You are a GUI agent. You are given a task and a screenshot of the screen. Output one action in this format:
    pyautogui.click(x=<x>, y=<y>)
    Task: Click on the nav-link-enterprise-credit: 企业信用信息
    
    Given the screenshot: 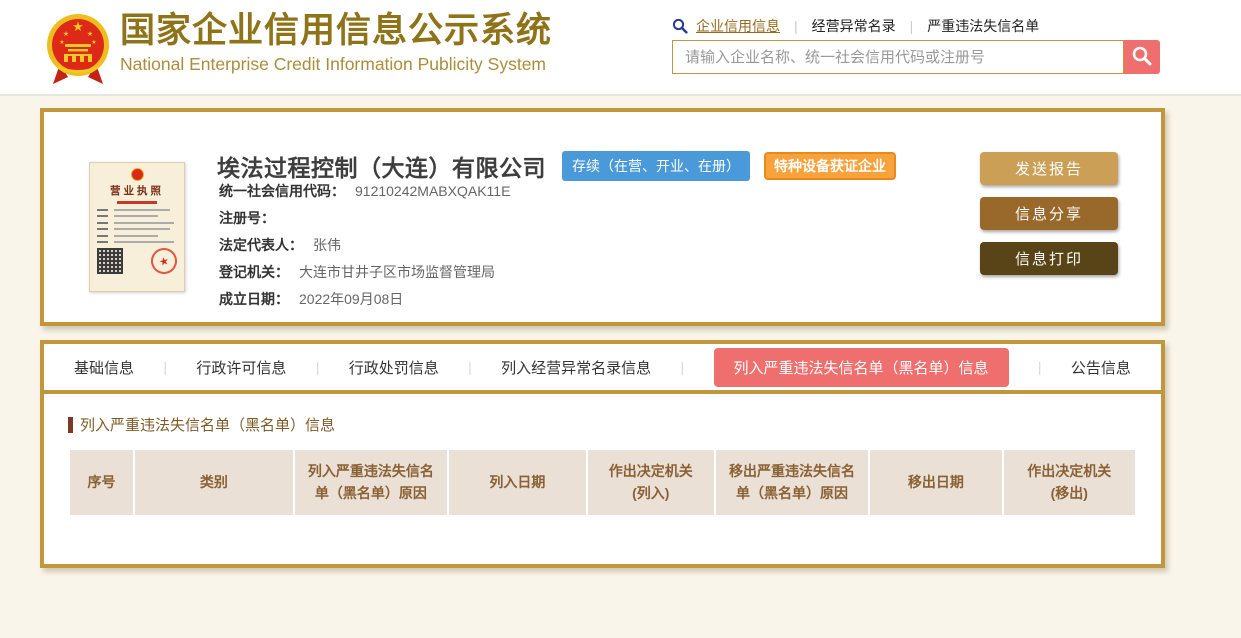 What is the action you would take?
    pyautogui.click(x=738, y=26)
    